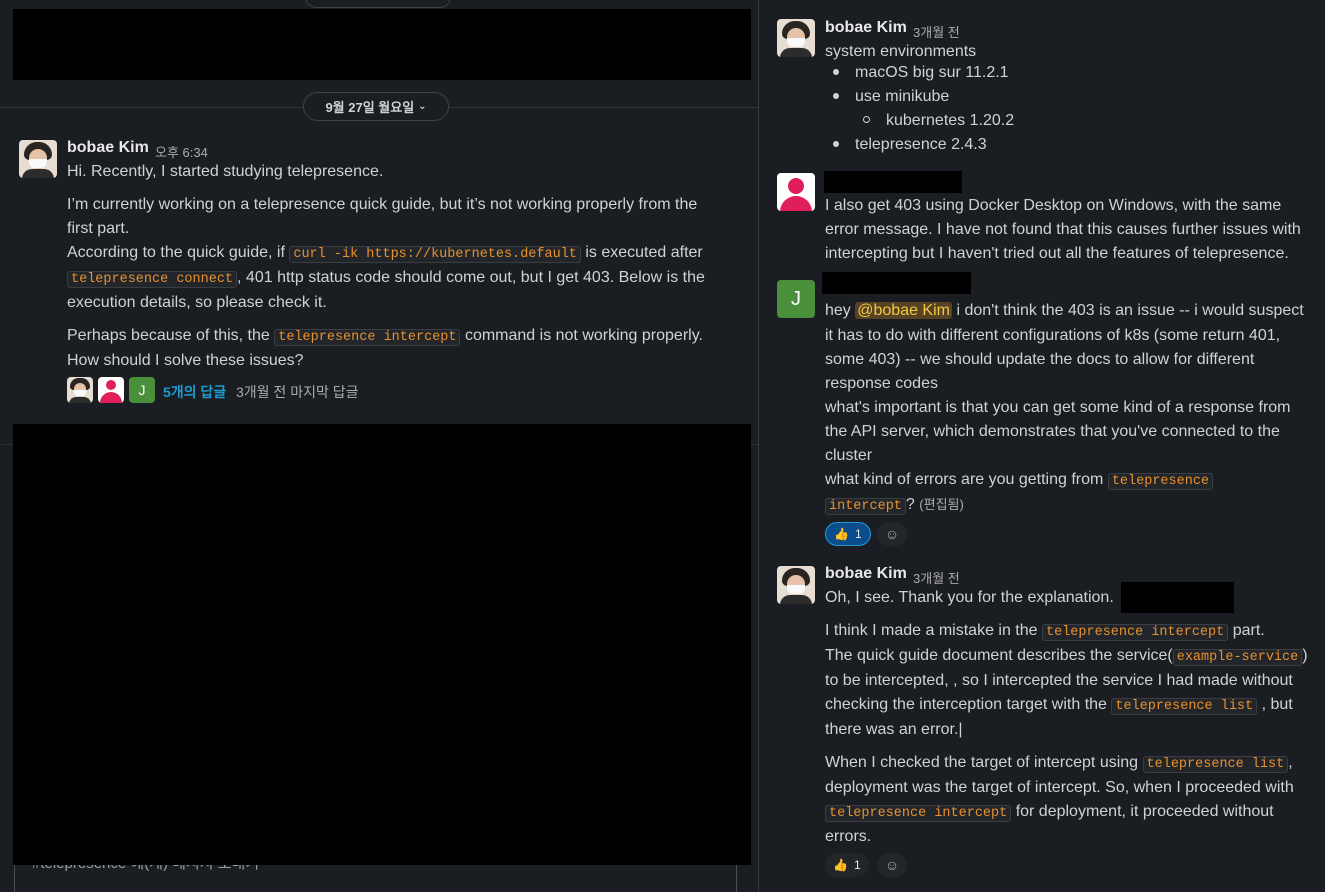  Describe the element at coordinates (865, 506) in the screenshot. I see `inline-code: intercept` at that location.